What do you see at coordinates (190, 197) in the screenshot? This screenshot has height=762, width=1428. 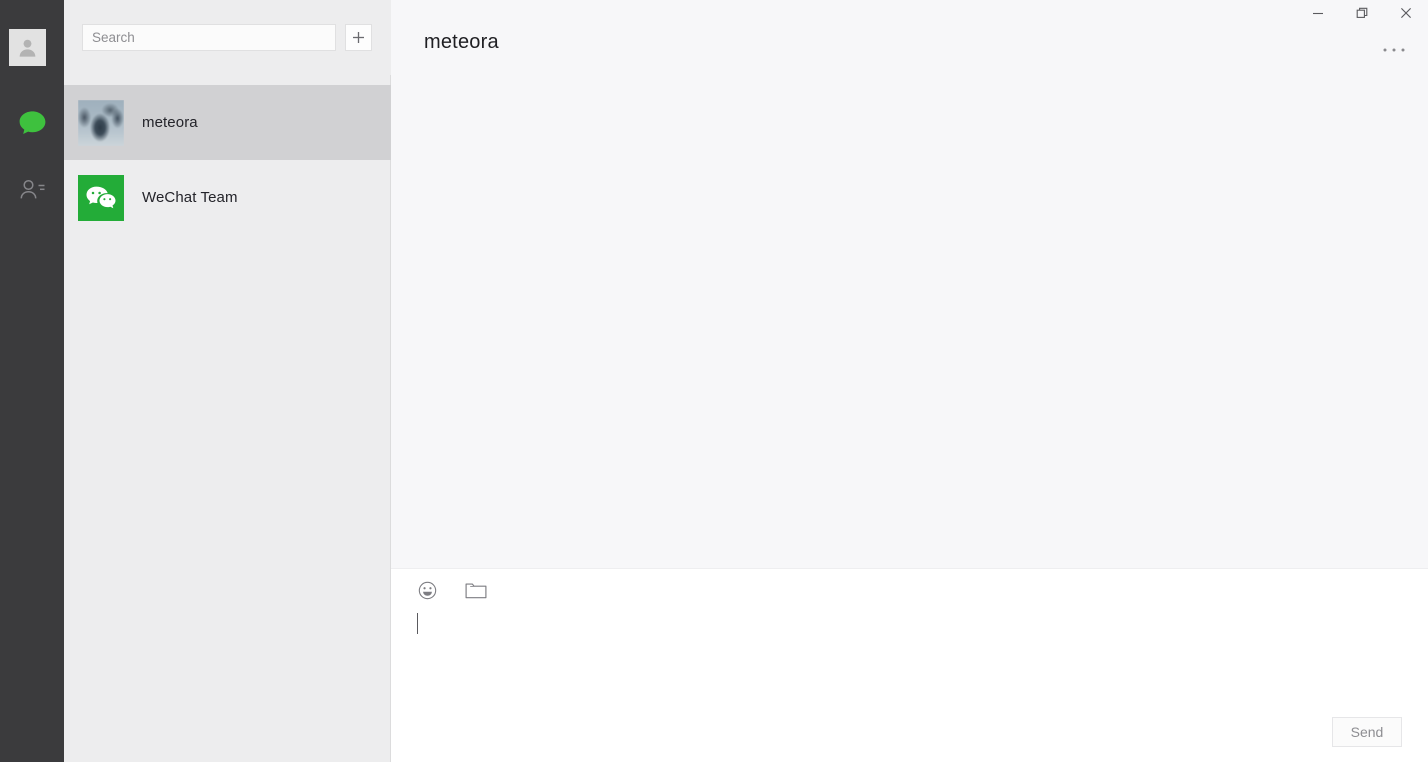 I see `chat-list-item-name: WeChat Team` at bounding box center [190, 197].